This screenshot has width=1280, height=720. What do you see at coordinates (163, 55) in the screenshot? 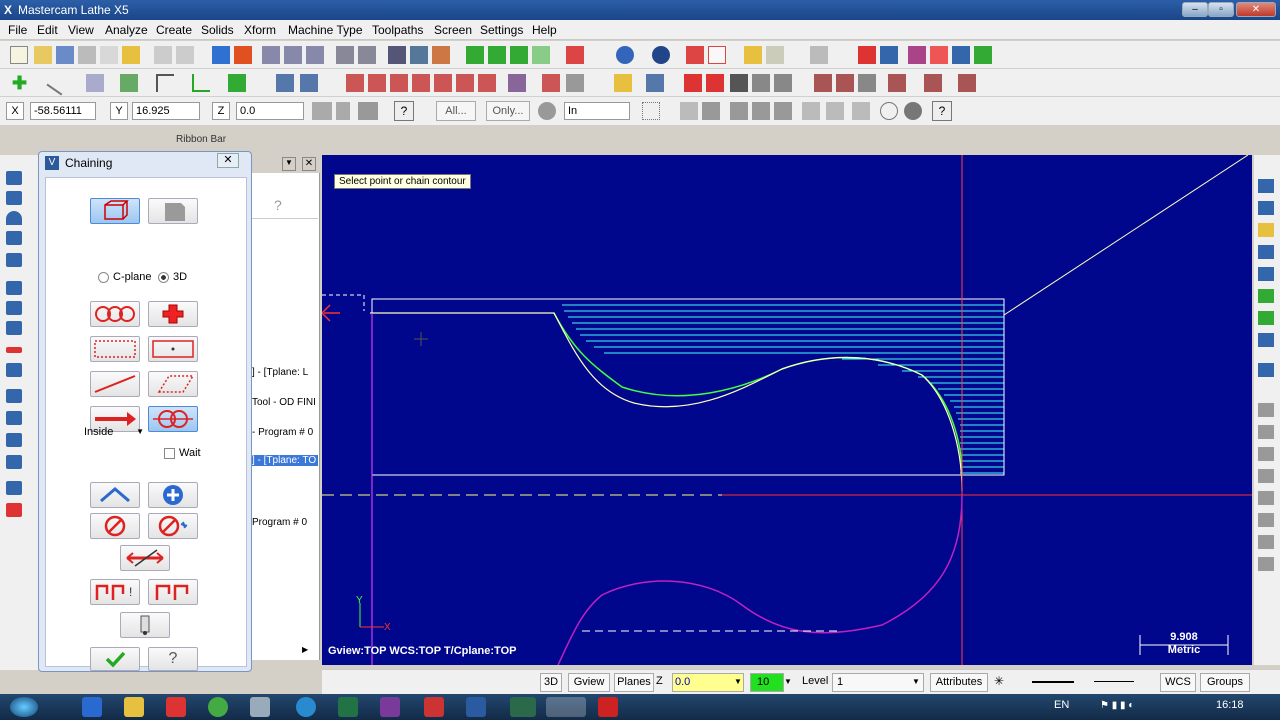
I see `undo-icon` at bounding box center [163, 55].